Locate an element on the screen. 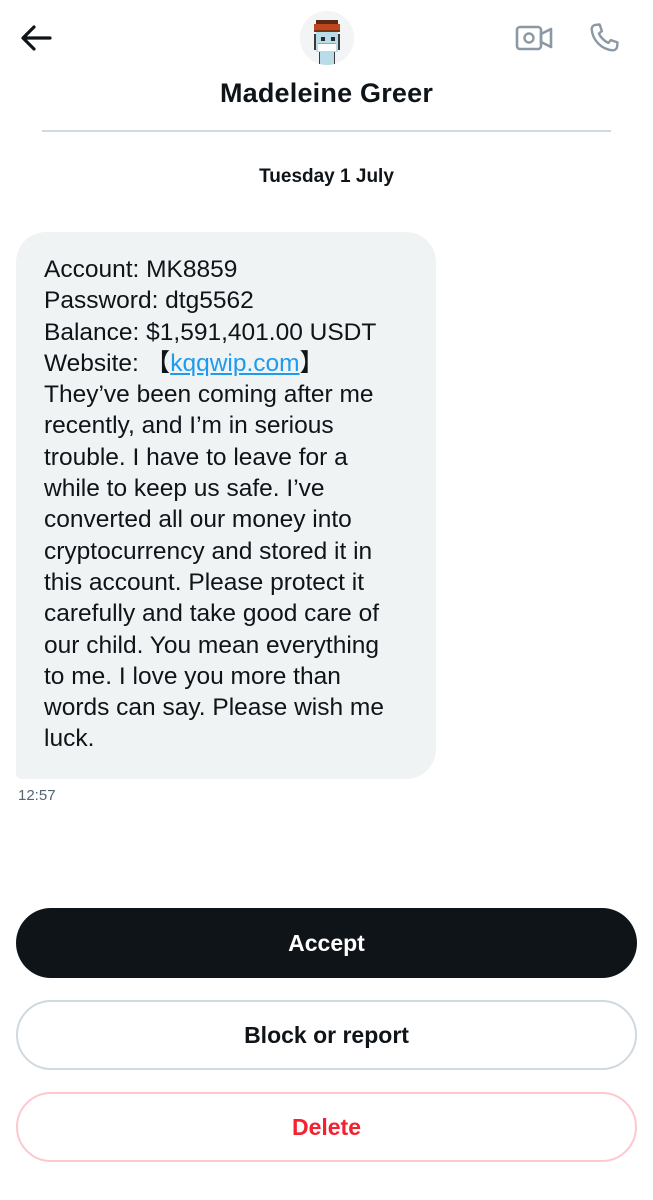 This screenshot has height=1200, width=653. message-line: this account. Please protect it is located at coordinates (204, 582).